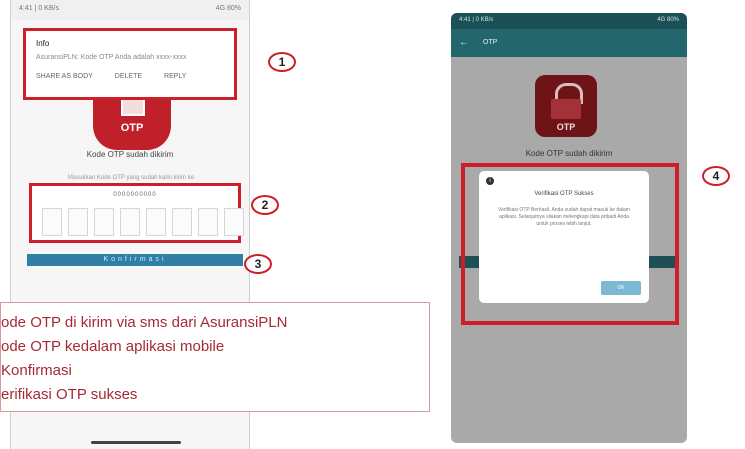 This screenshot has width=745, height=449. What do you see at coordinates (175, 76) in the screenshot?
I see `reply-action: REPLY` at bounding box center [175, 76].